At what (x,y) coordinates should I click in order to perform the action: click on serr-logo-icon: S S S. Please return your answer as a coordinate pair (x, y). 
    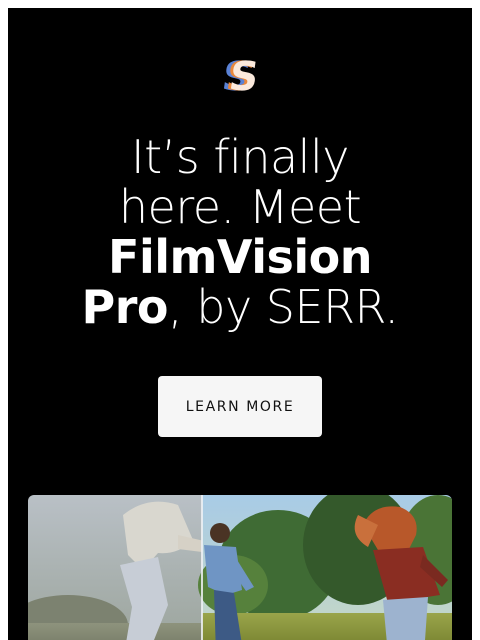
    Looking at the image, I should click on (242, 77).